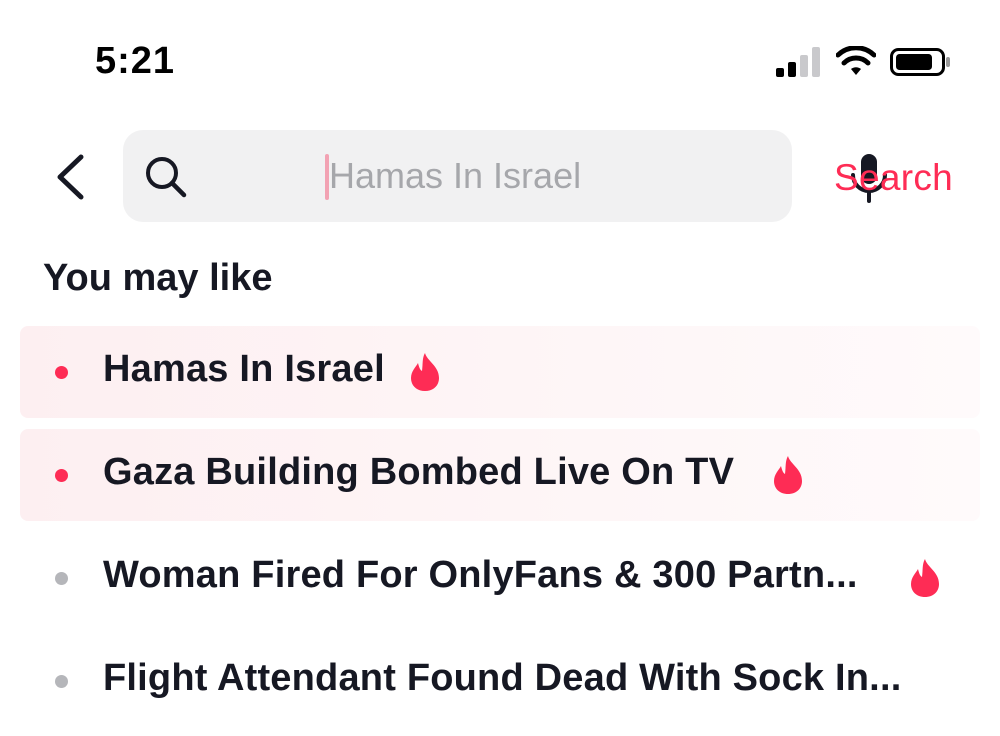 Image resolution: width=1000 pixels, height=736 pixels. I want to click on battery-icon, so click(920, 62).